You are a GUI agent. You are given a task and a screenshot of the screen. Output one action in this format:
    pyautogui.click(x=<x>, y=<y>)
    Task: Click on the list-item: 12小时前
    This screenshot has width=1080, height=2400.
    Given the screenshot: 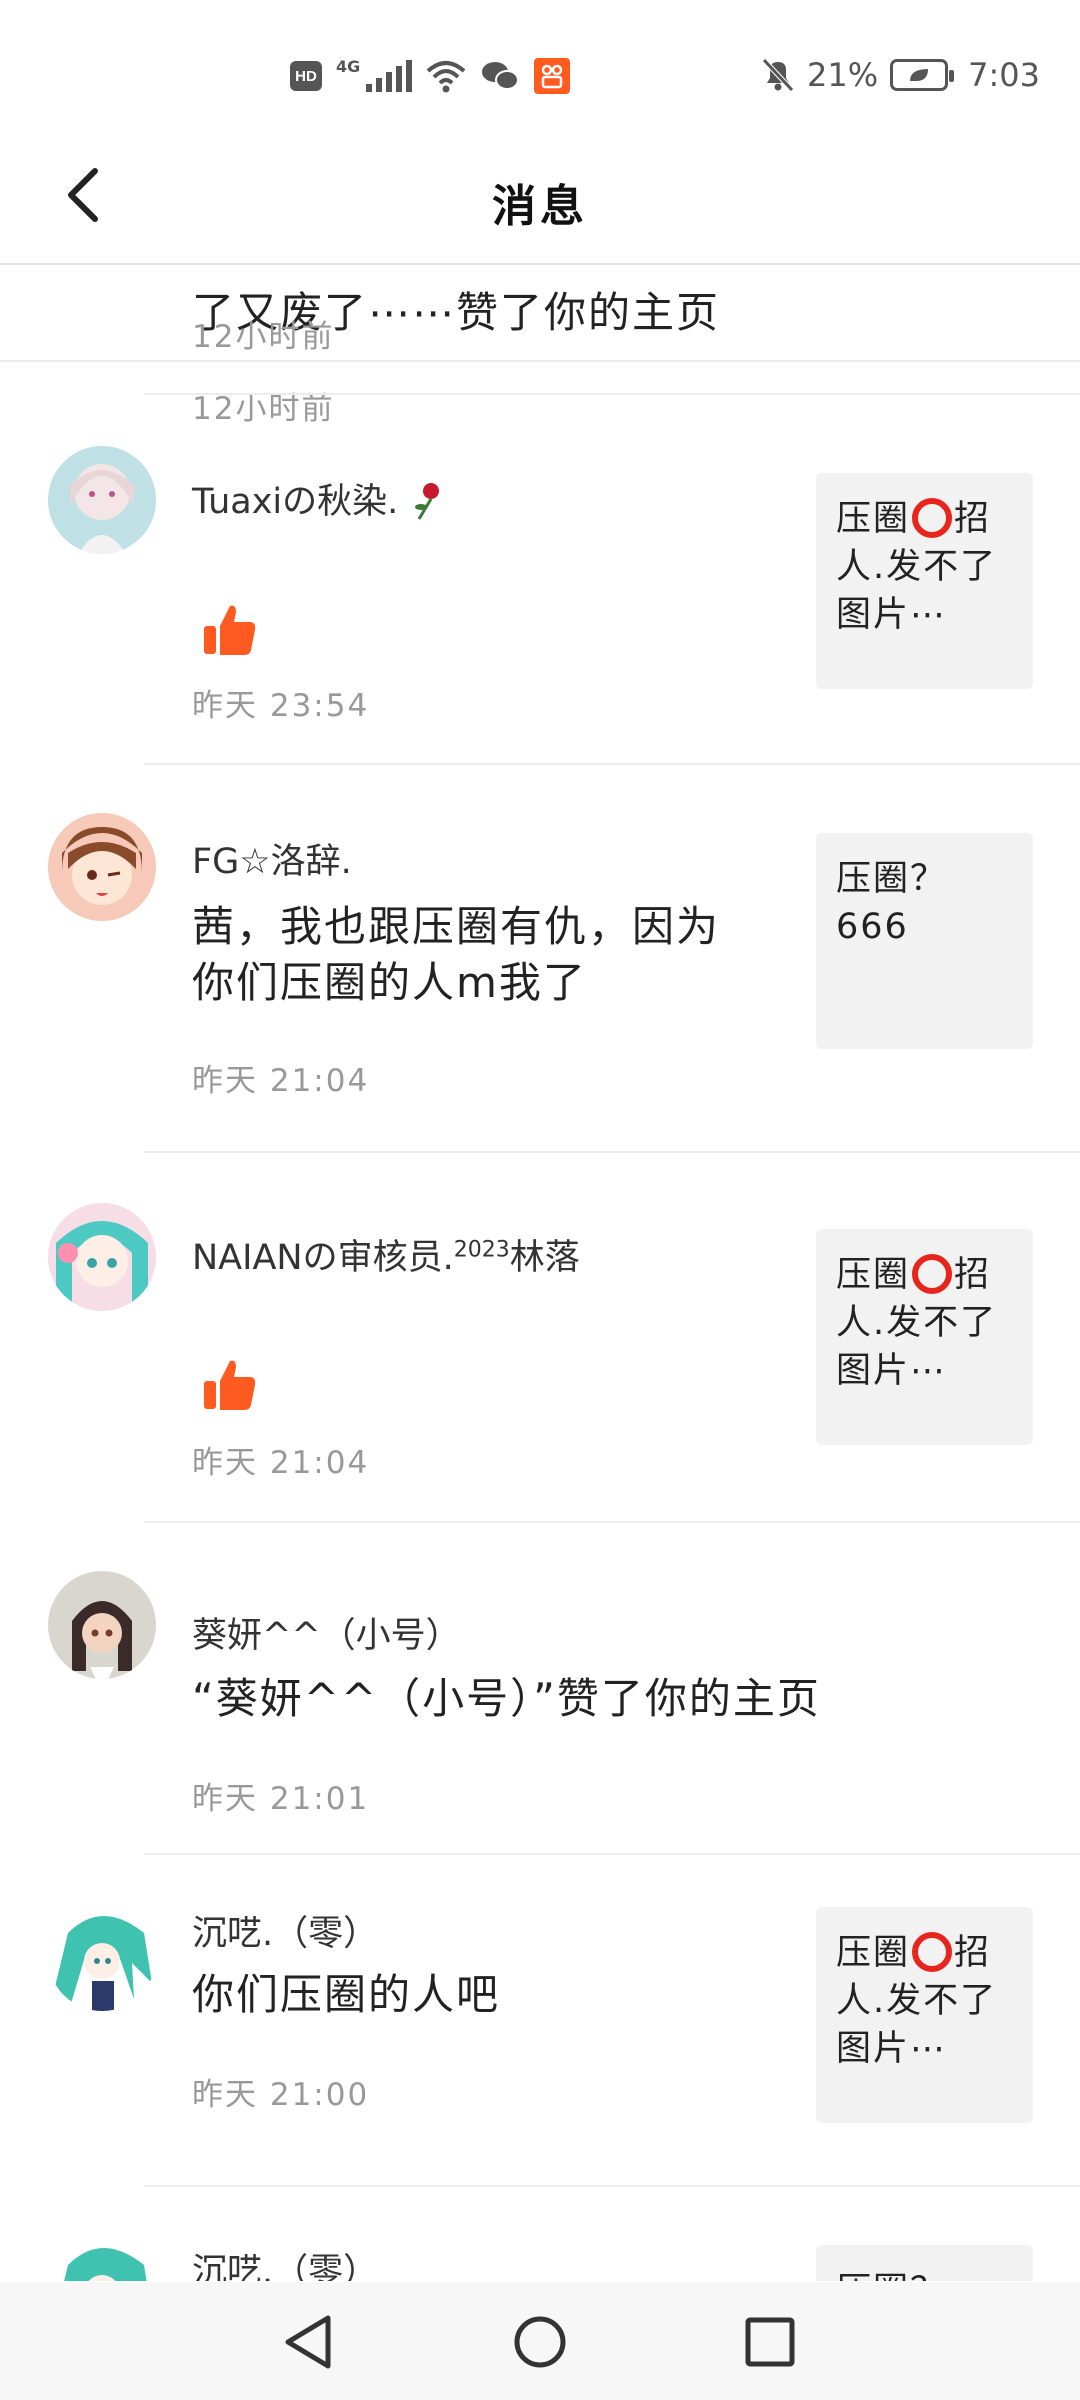 What is the action you would take?
    pyautogui.click(x=540, y=330)
    